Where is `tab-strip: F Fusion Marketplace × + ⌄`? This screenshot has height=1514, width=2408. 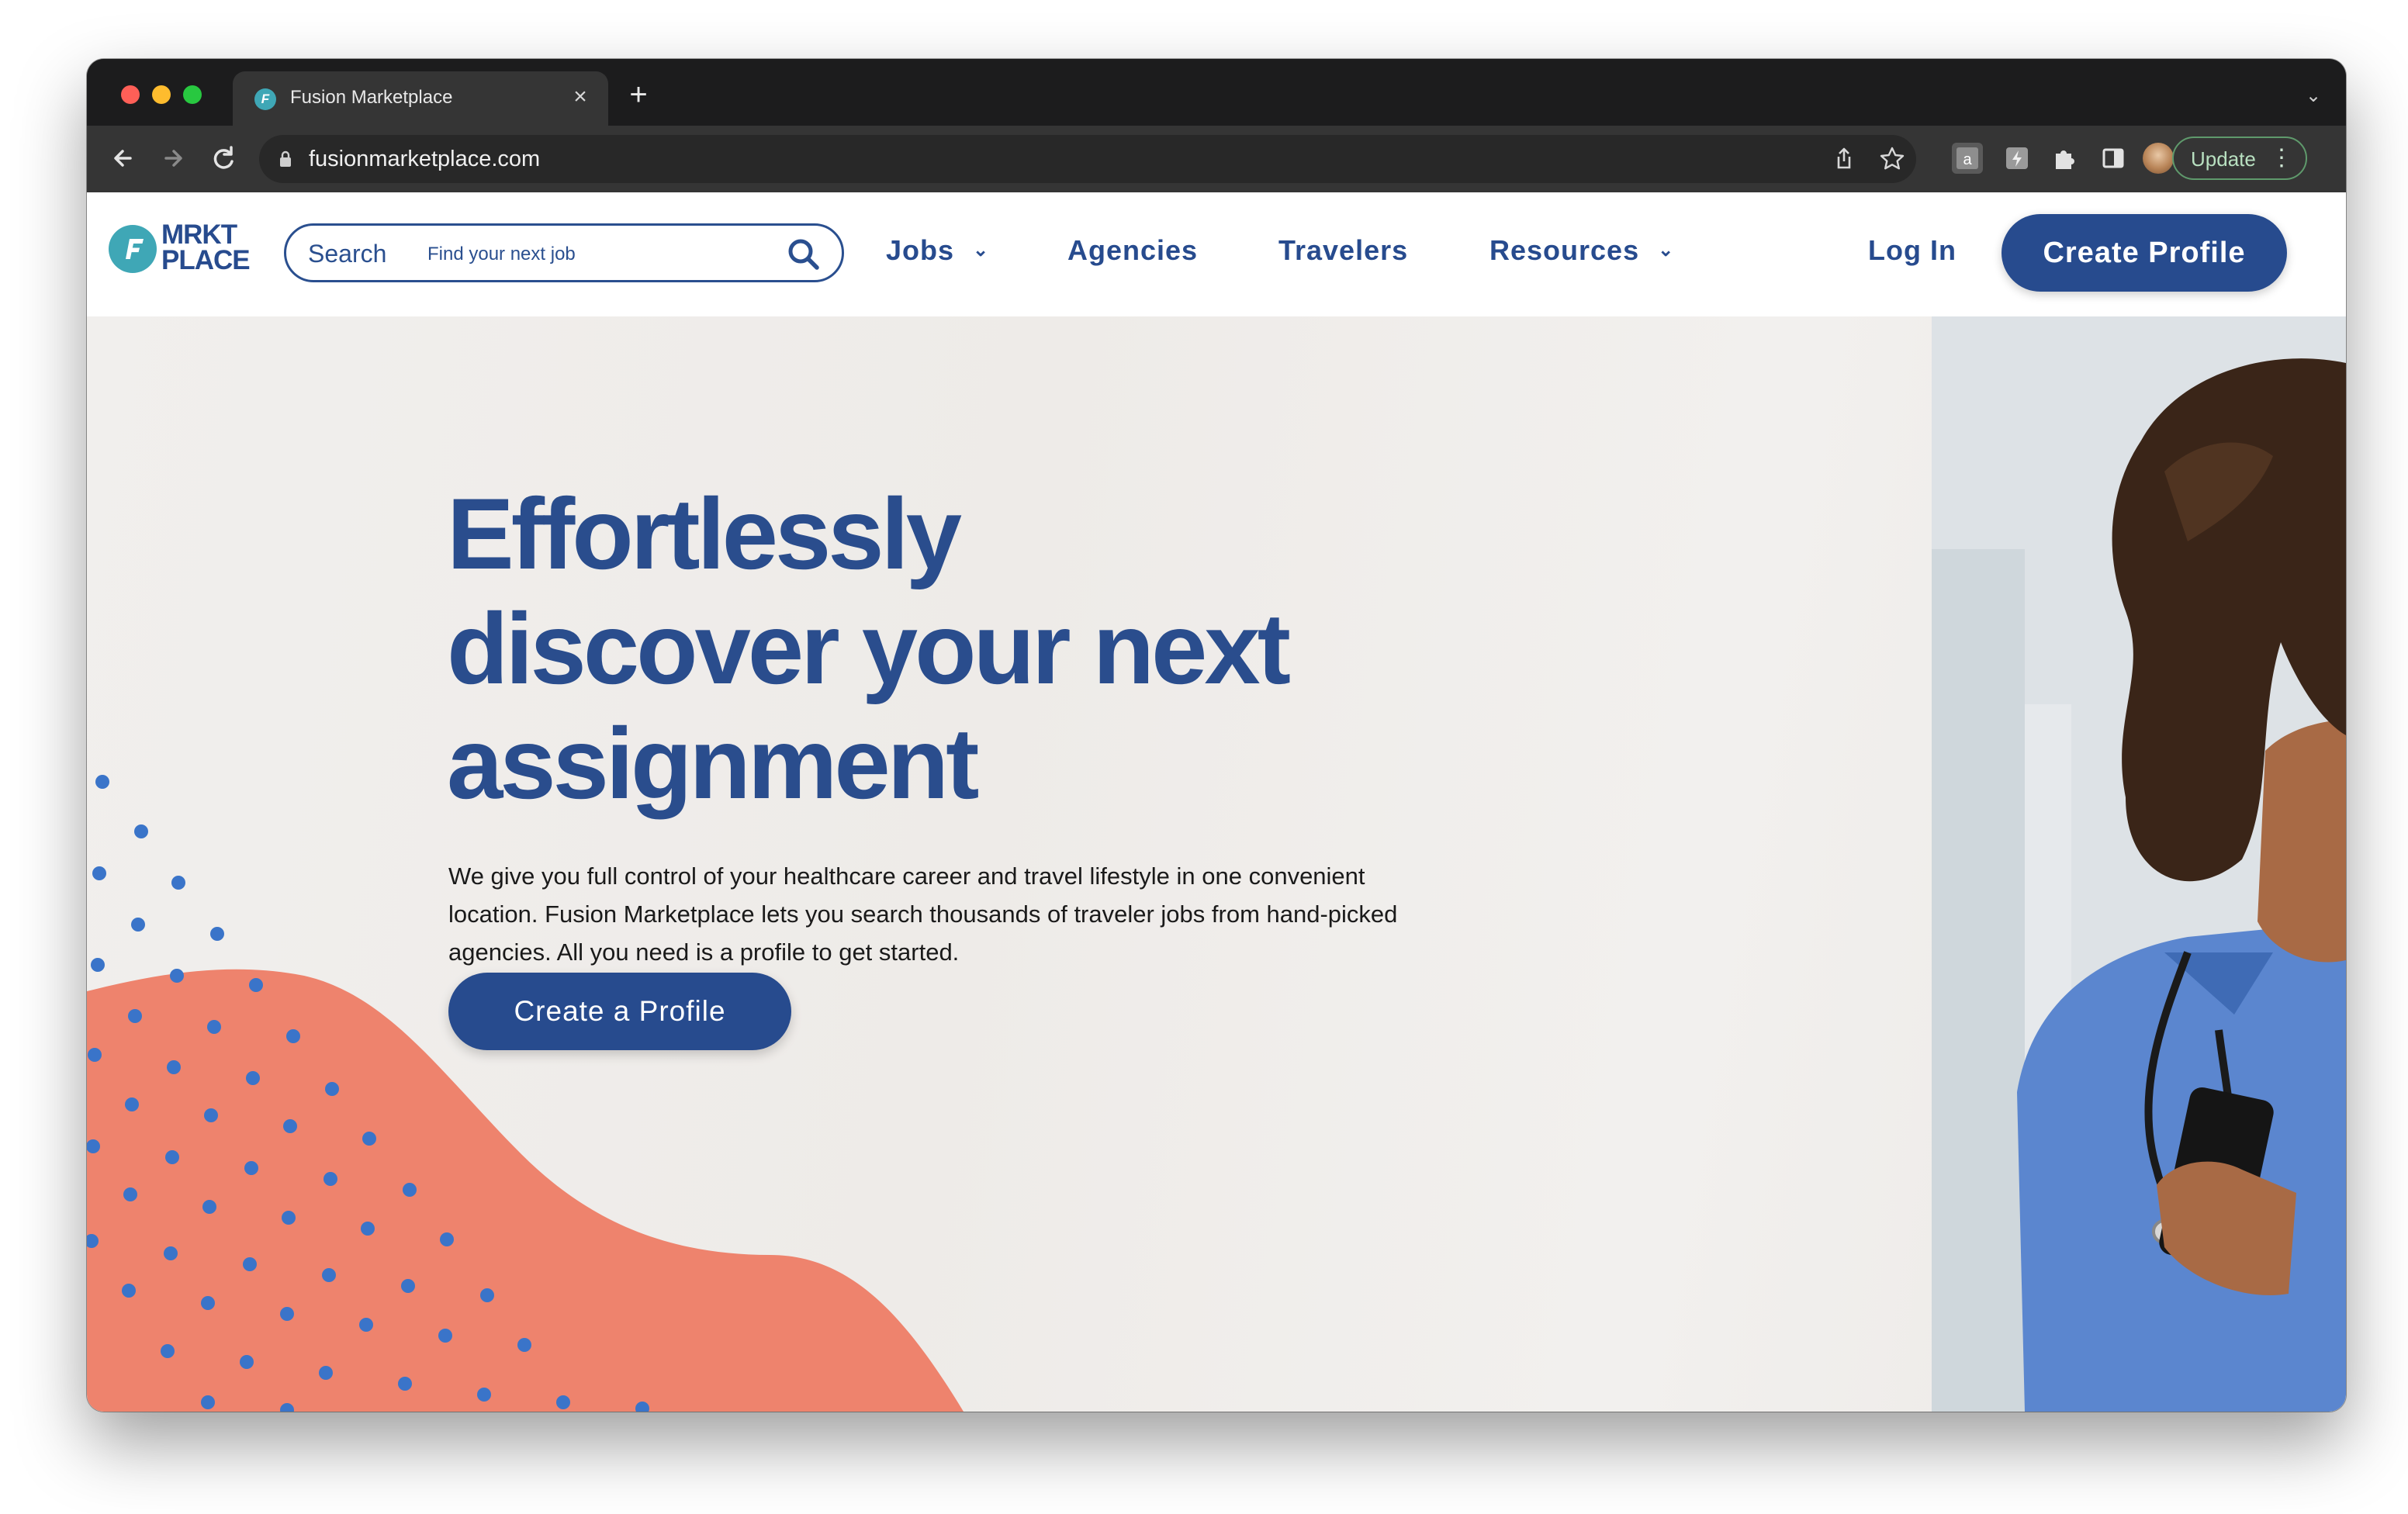 tab-strip: F Fusion Marketplace × + ⌄ is located at coordinates (1216, 92).